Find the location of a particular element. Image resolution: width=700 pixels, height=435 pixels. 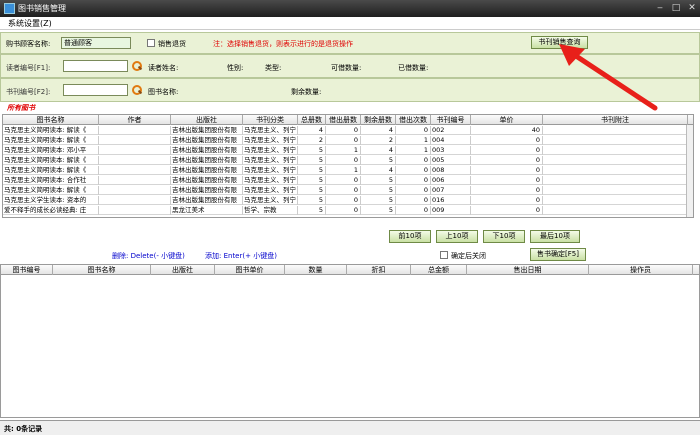

sales-col-book-no: 图书编号 is located at coordinates (27, 270).